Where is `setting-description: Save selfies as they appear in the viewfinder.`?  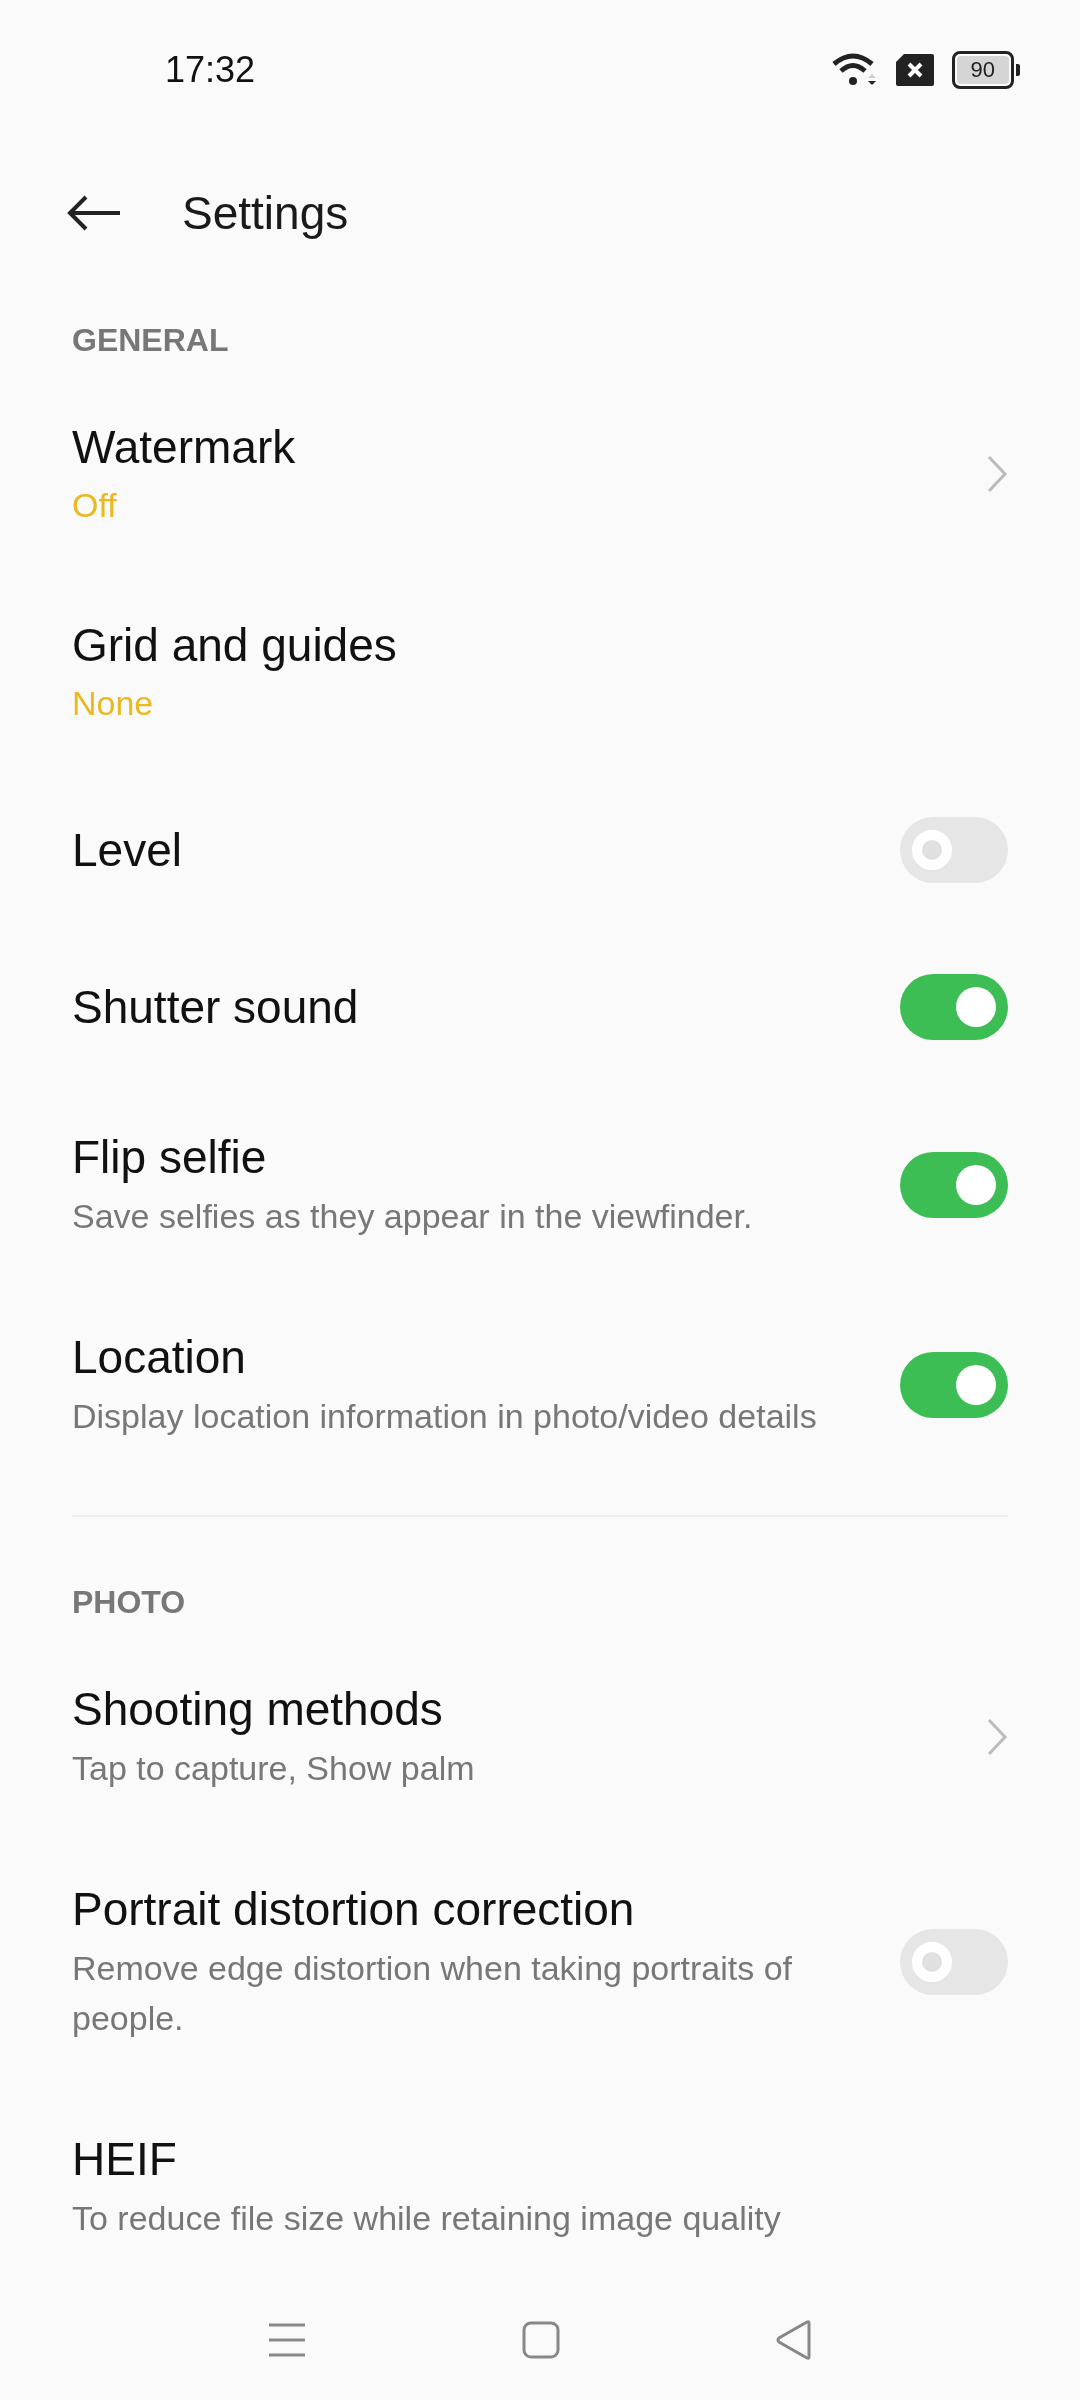
setting-description: Save selfies as they appear in the viewfinder. is located at coordinates (413, 1216).